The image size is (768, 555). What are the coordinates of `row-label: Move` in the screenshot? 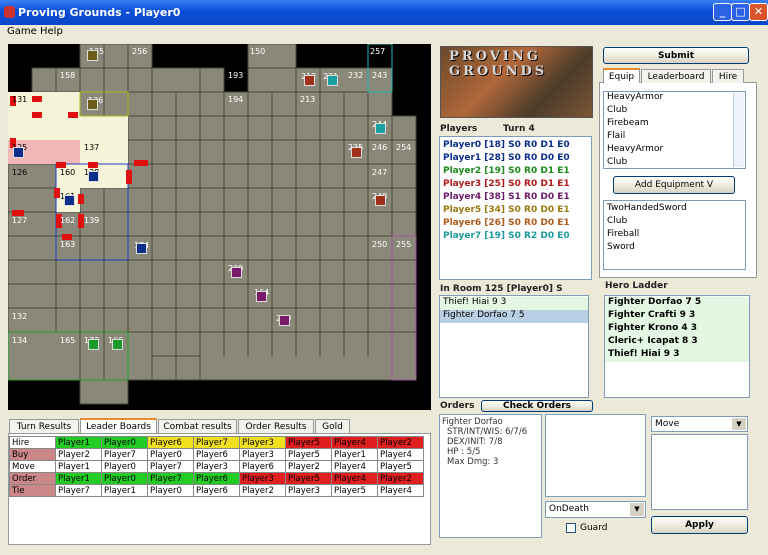 It's located at (32, 466).